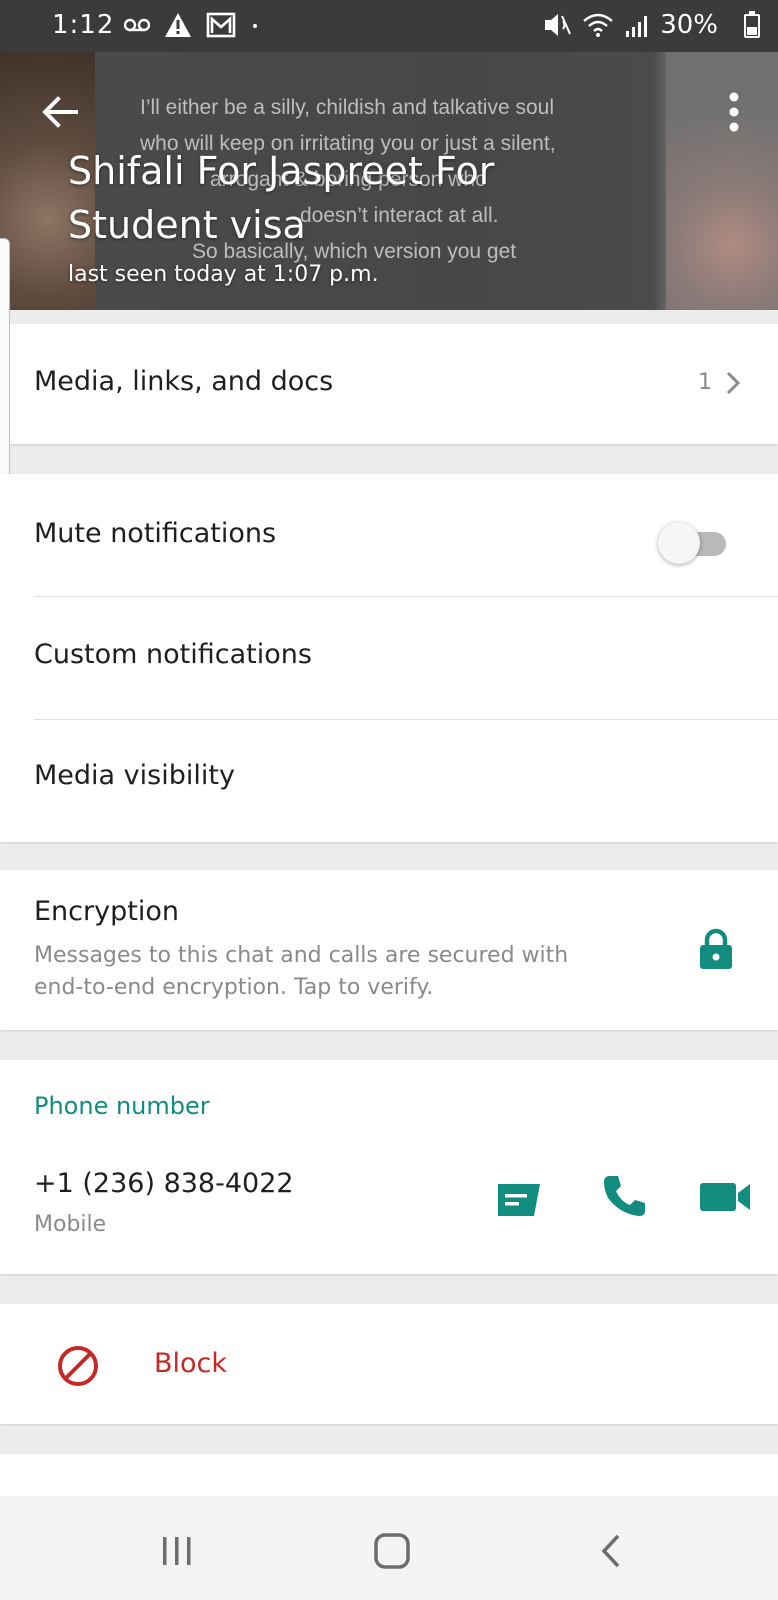 The width and height of the screenshot is (778, 1600). What do you see at coordinates (137, 25) in the screenshot?
I see `voicemail-icon` at bounding box center [137, 25].